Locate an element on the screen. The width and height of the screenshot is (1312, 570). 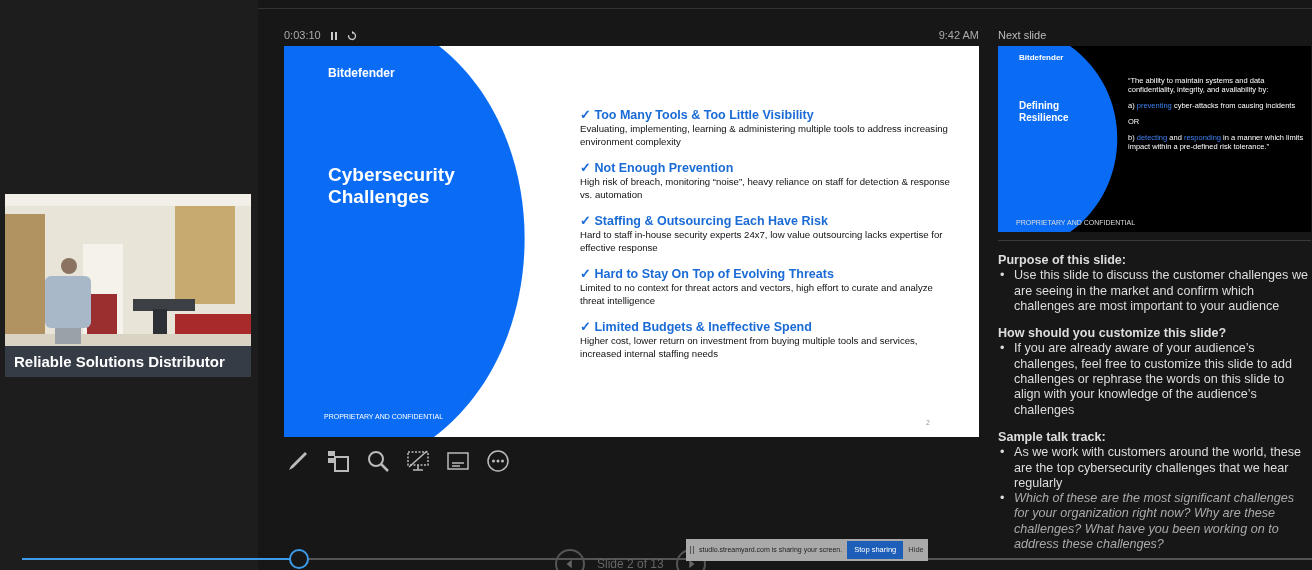
notes-text: If you are already aware of your audience’s challenges, feel free to customize this slide to add challenges or rephrase the words on this slide to align with your knowledge of the audience’s challenges is located at coordinates (1153, 379).